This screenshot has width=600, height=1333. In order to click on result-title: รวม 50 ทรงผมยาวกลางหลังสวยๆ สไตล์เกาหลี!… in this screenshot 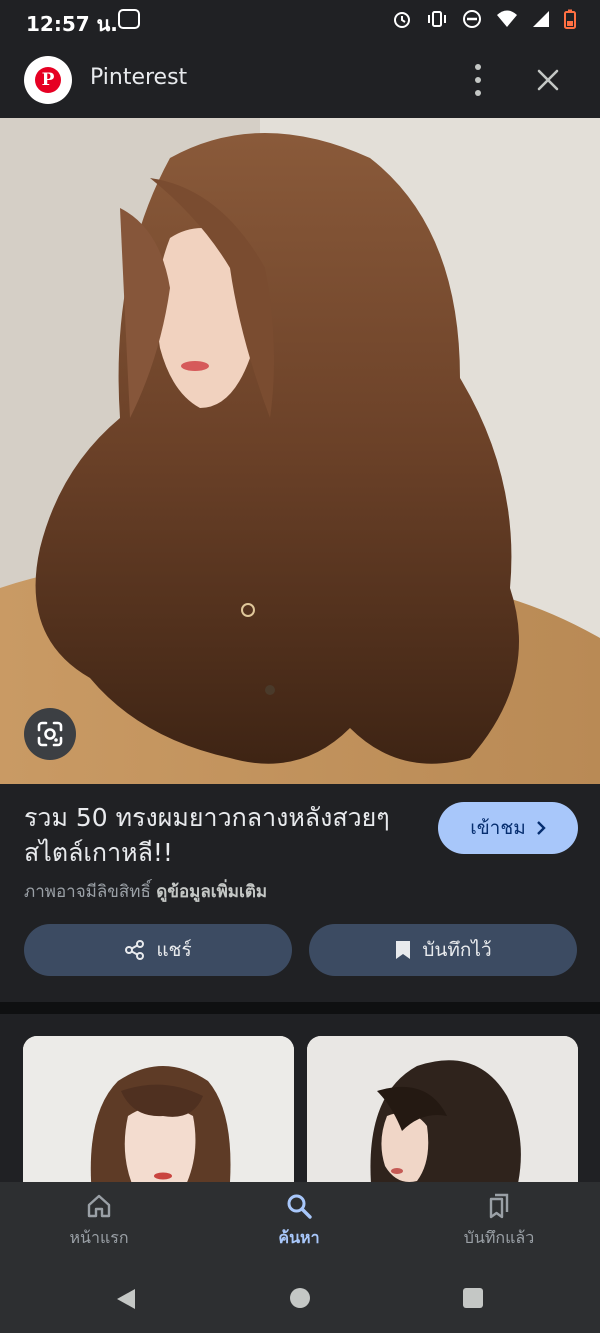, I will do `click(207, 835)`.